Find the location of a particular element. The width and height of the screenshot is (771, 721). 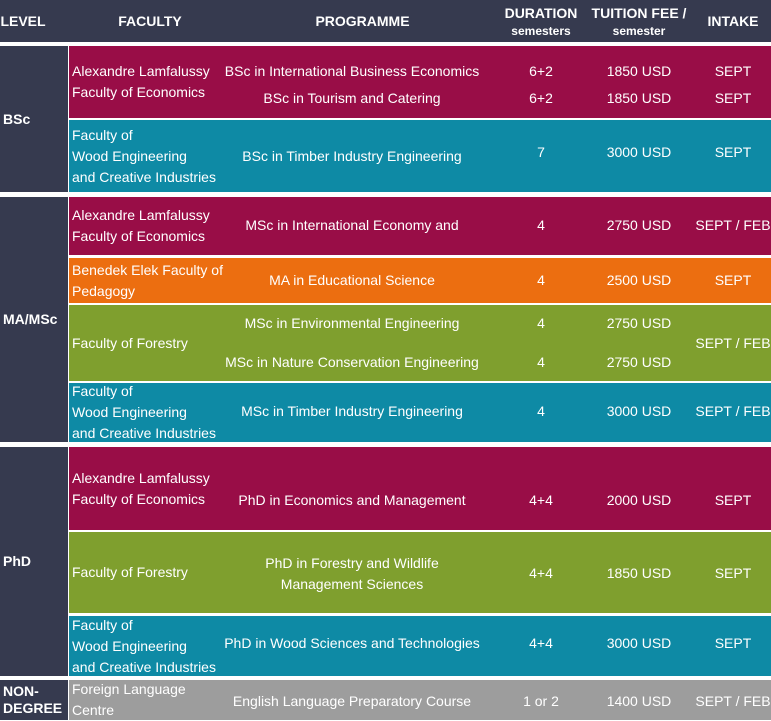

fee-ma-es: 2500 USD is located at coordinates (639, 280).